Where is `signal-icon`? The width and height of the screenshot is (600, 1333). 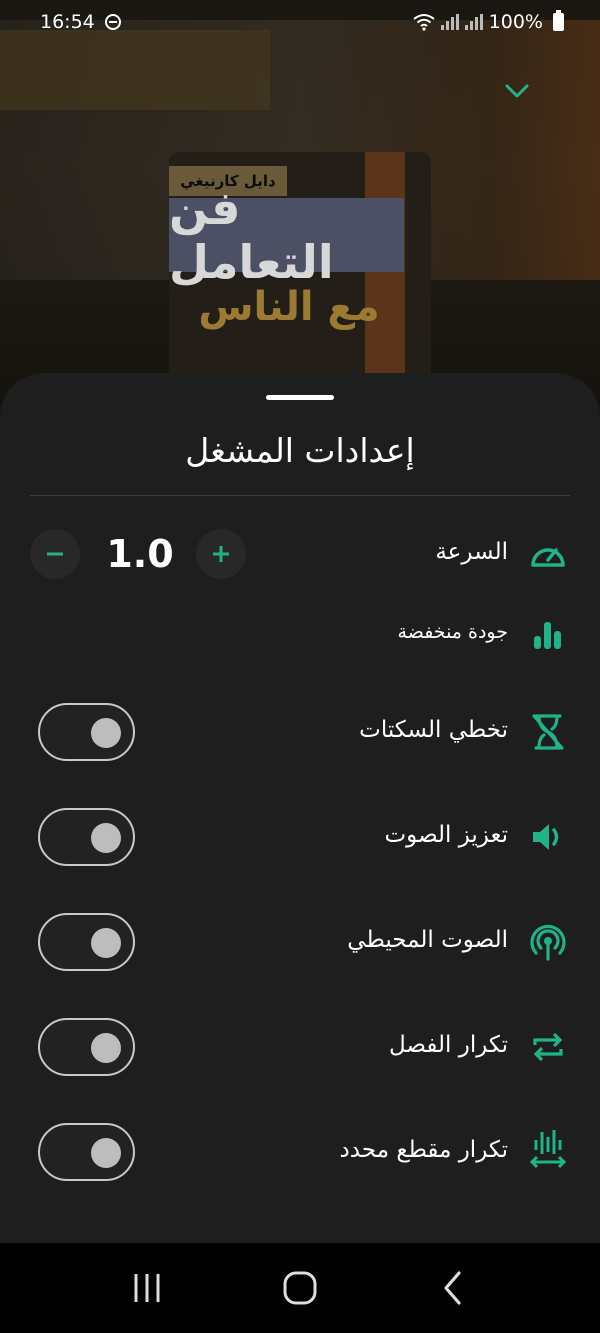
signal-icon is located at coordinates (449, 22).